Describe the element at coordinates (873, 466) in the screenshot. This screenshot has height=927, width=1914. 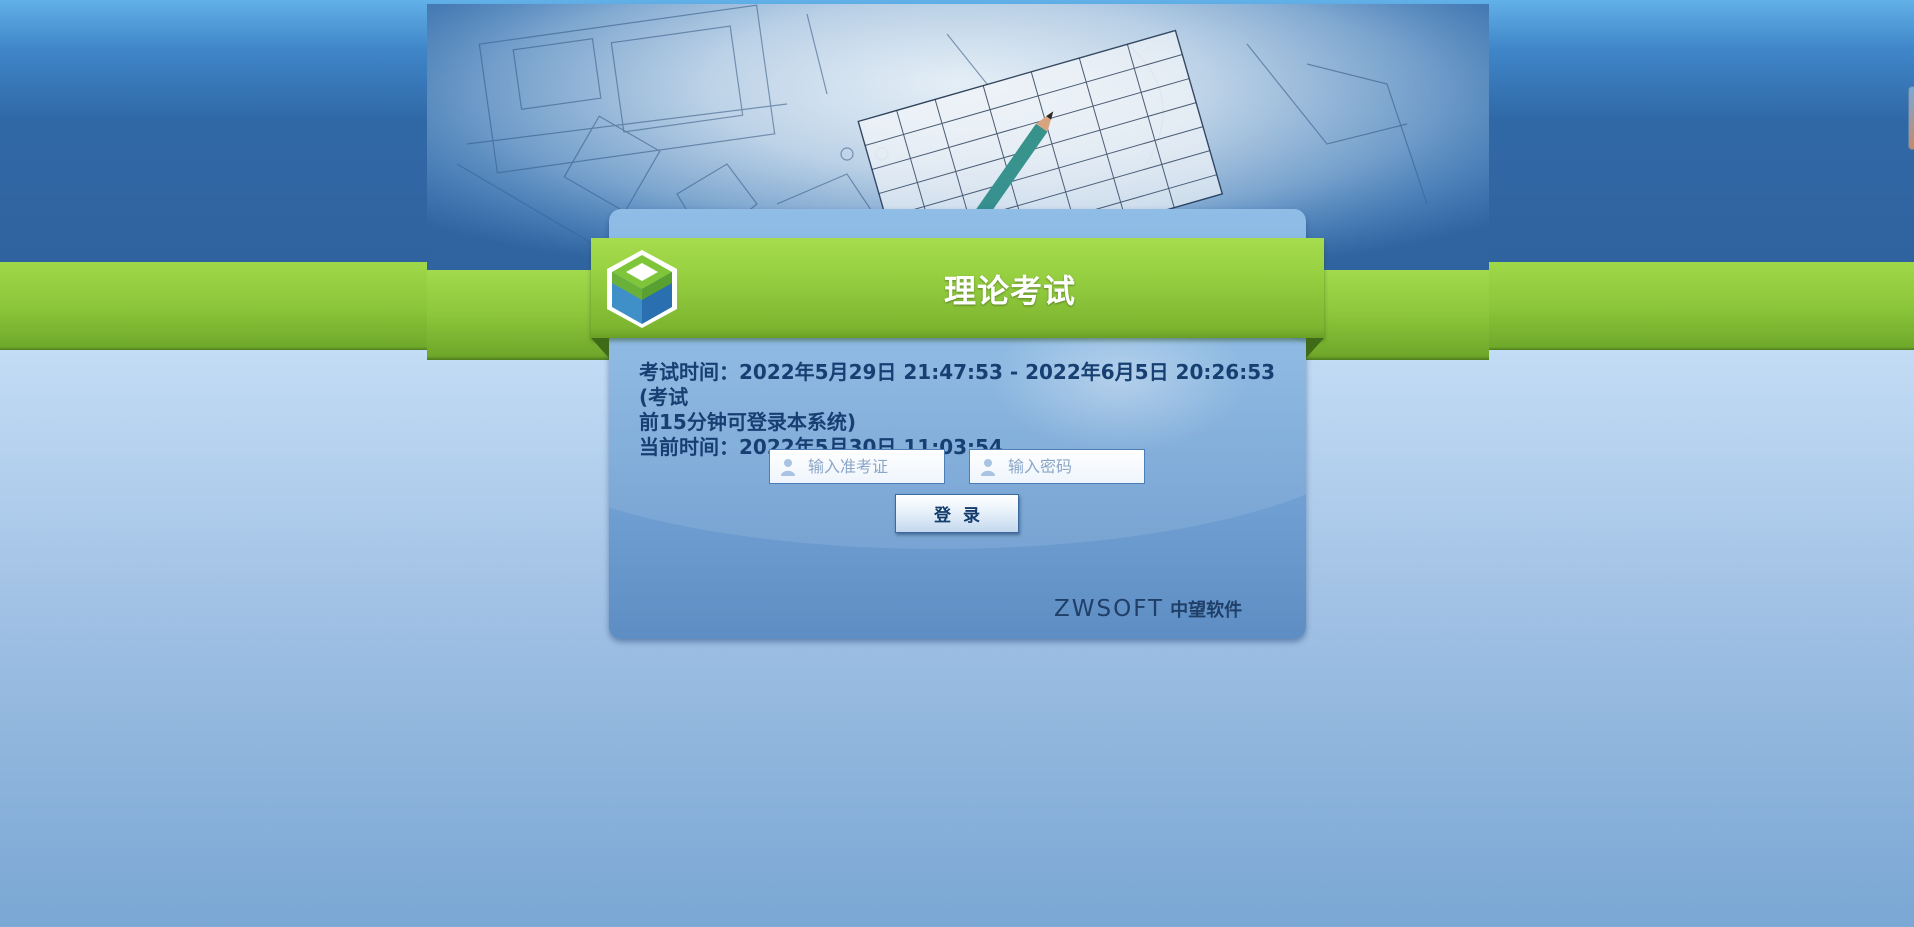
I see `ticket-input` at that location.